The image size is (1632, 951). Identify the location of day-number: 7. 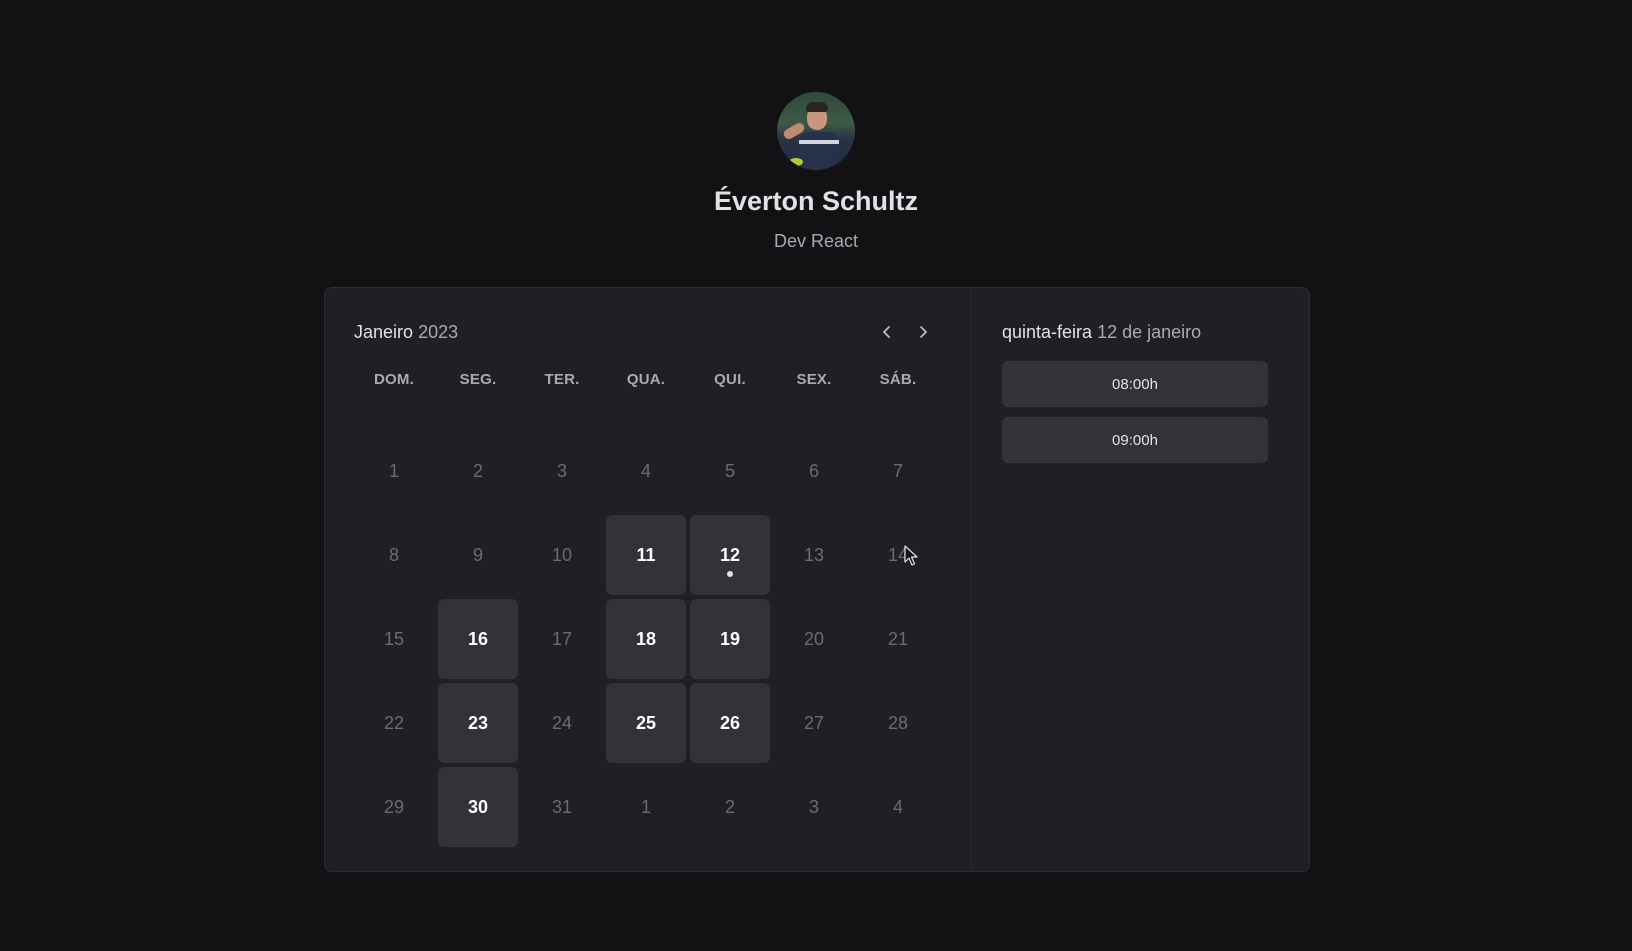
(897, 470).